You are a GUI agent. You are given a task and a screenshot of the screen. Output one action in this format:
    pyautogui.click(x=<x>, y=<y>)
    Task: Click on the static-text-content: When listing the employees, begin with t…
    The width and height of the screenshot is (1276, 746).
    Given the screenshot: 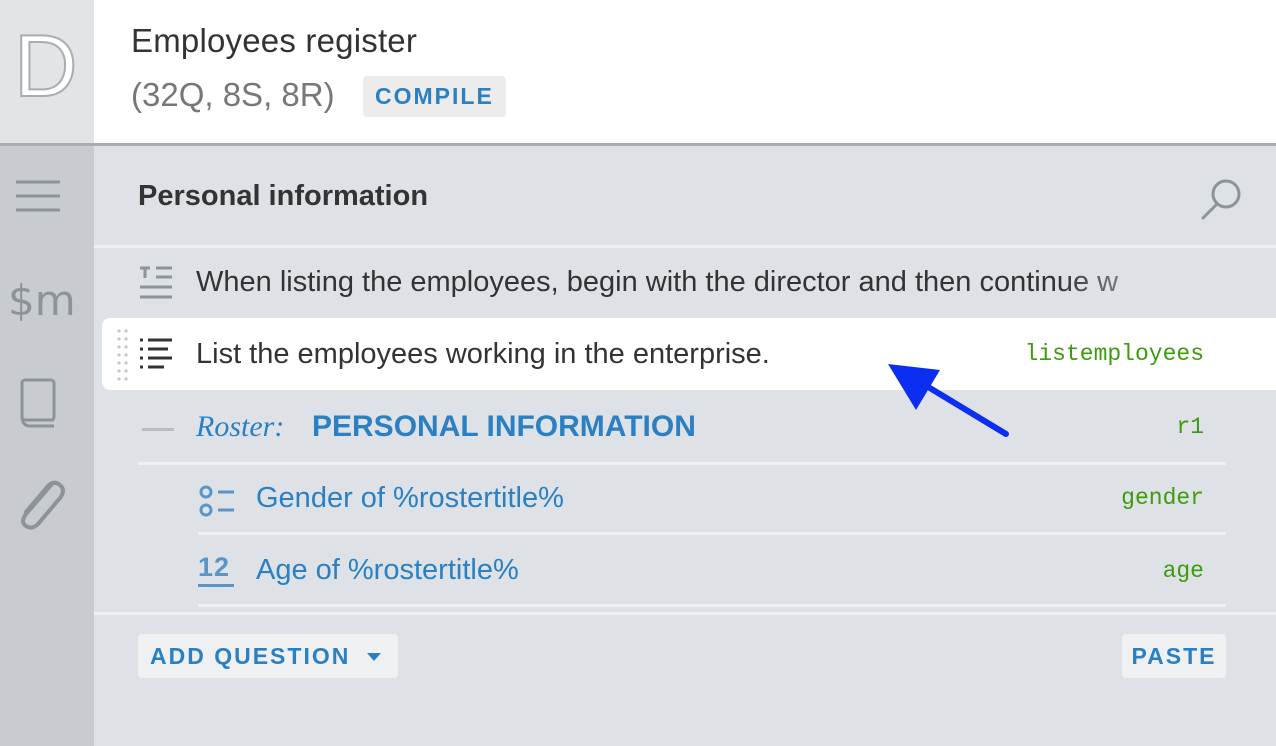 What is the action you would take?
    pyautogui.click(x=703, y=282)
    